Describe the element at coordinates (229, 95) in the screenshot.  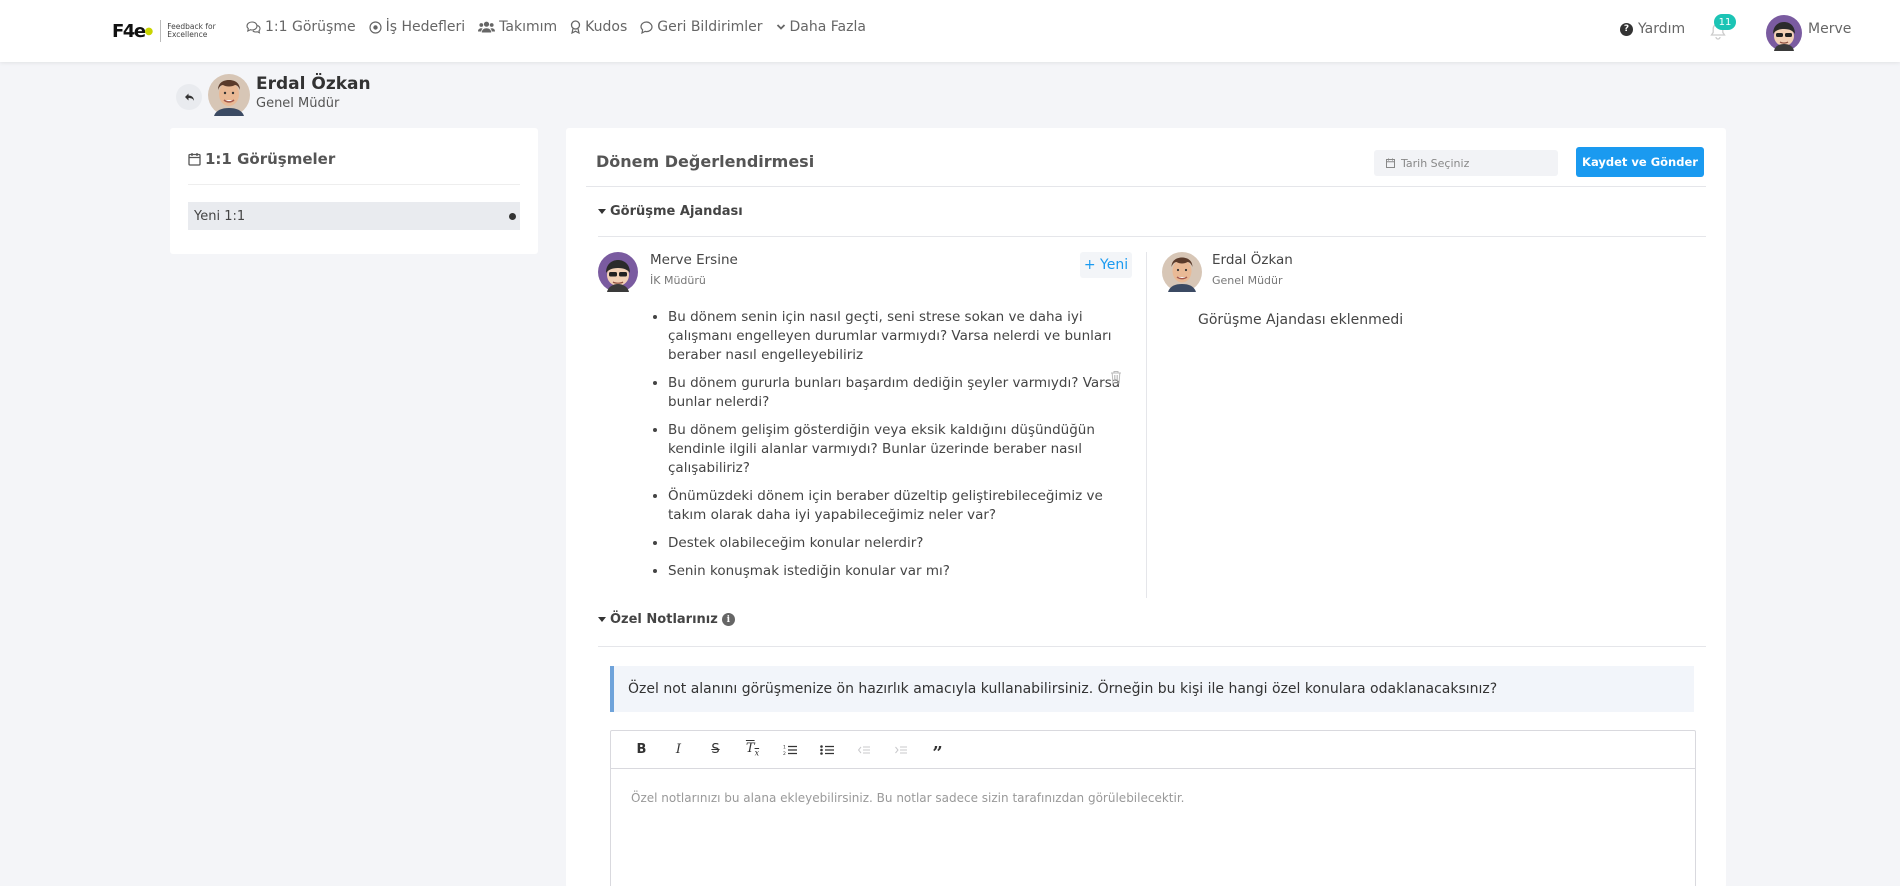
I see `person-avatar` at that location.